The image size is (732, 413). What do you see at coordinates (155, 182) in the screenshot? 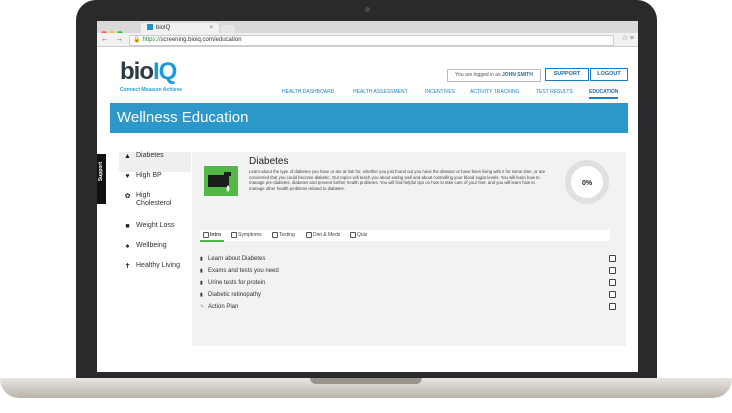
I see `sidebar-item-high-bp: ♥ High BP` at bounding box center [155, 182].